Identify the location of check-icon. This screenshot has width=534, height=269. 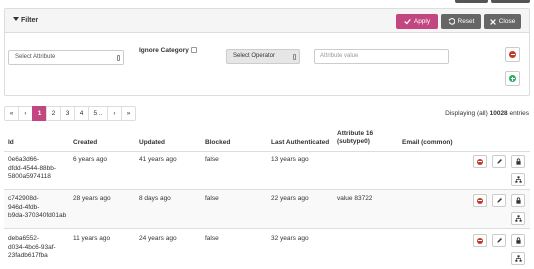
(407, 21).